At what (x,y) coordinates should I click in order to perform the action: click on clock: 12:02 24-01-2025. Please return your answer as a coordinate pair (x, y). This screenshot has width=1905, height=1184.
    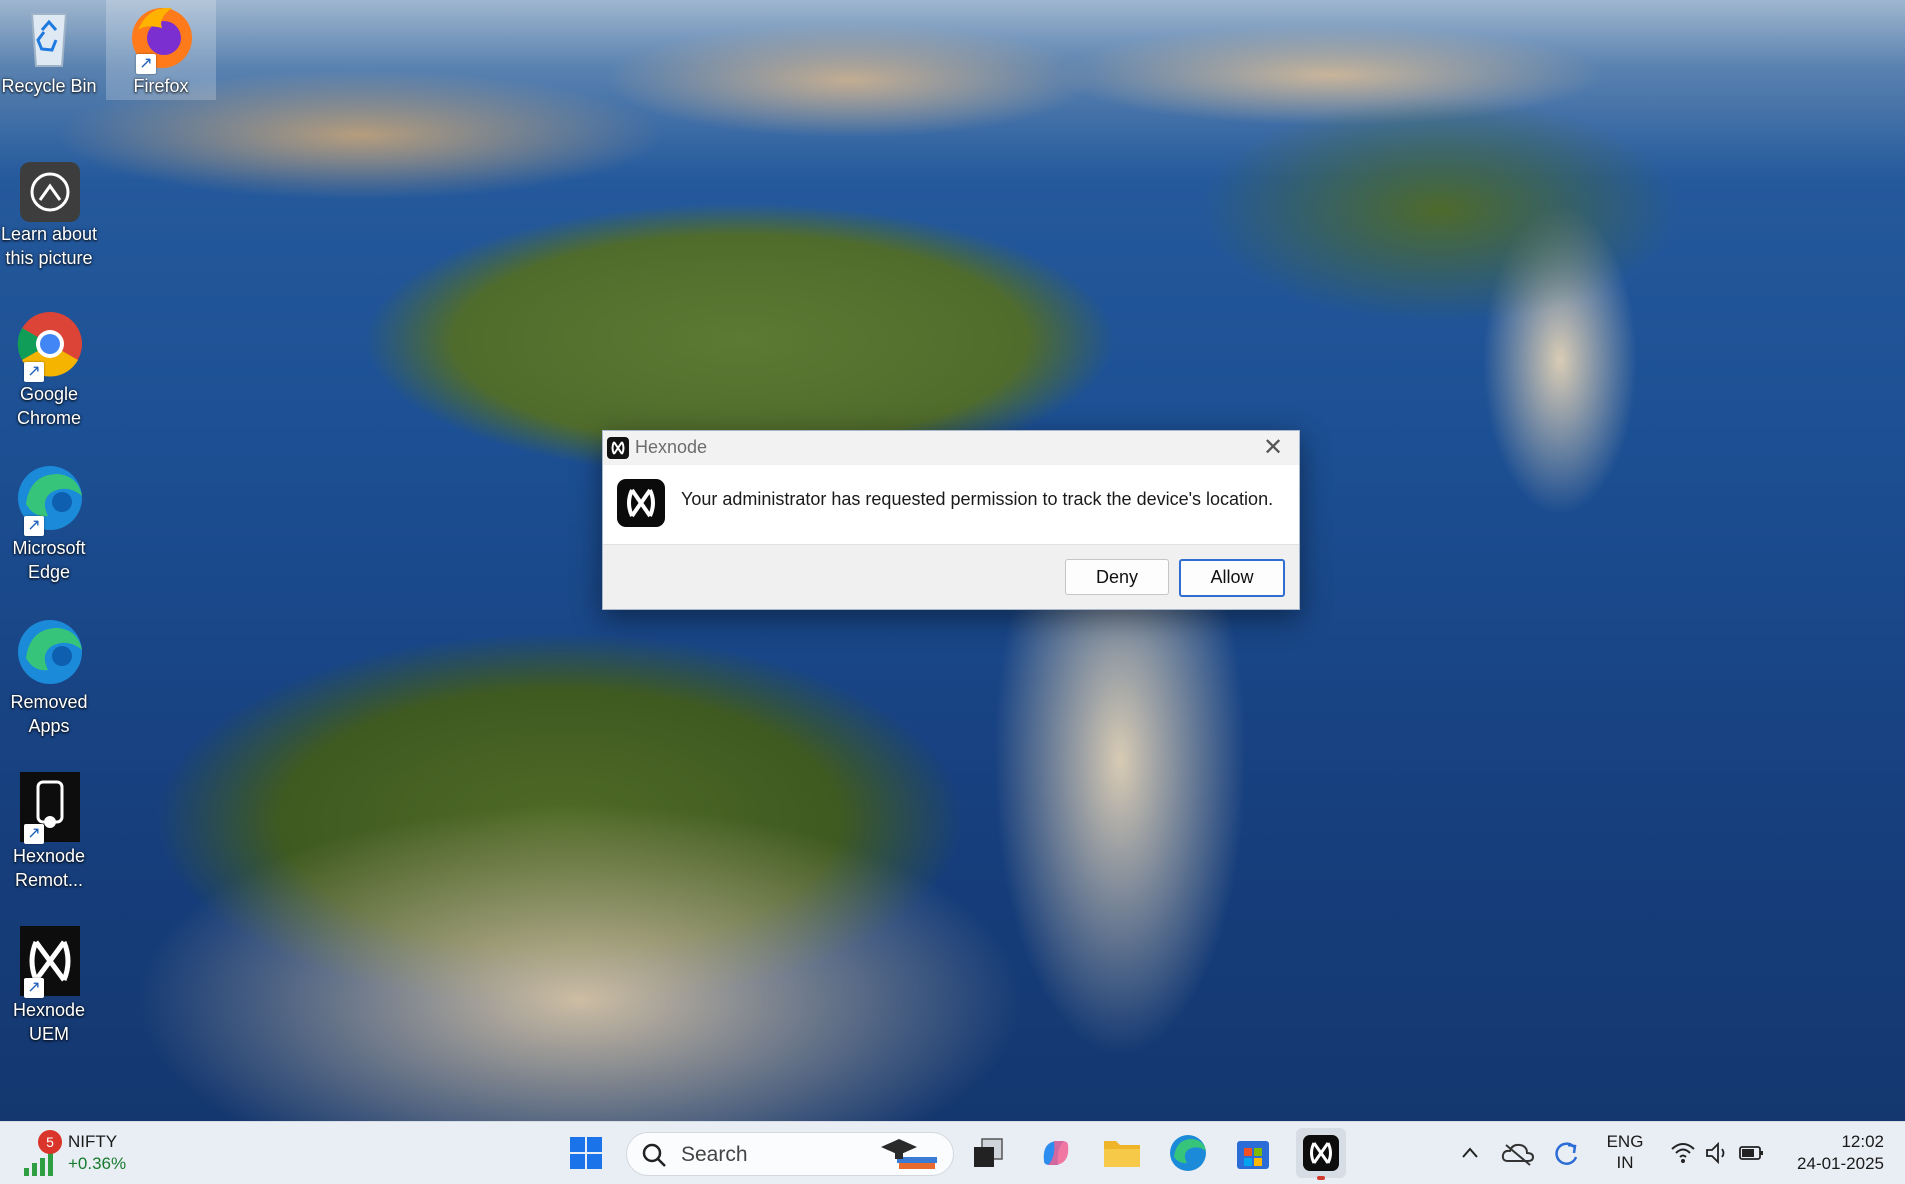
    Looking at the image, I should click on (1833, 1154).